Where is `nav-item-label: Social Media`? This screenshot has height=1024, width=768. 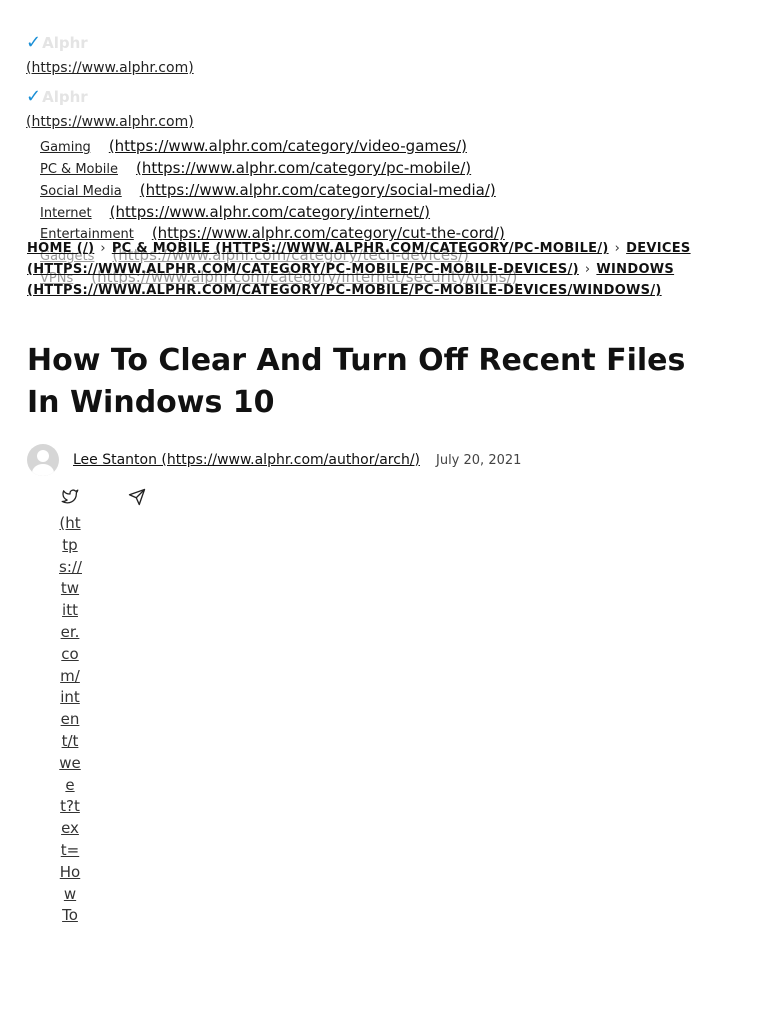 nav-item-label: Social Media is located at coordinates (81, 191).